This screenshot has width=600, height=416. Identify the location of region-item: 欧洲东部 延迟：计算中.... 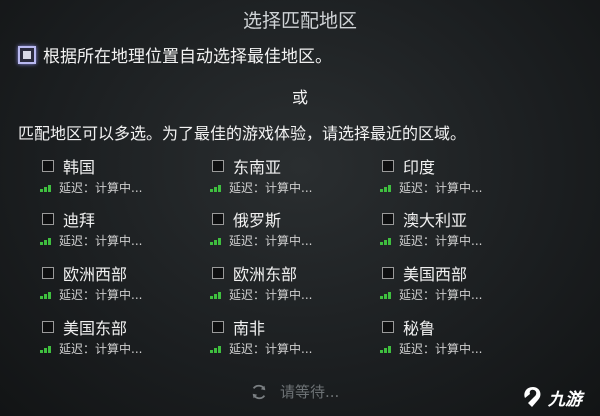
(290, 284).